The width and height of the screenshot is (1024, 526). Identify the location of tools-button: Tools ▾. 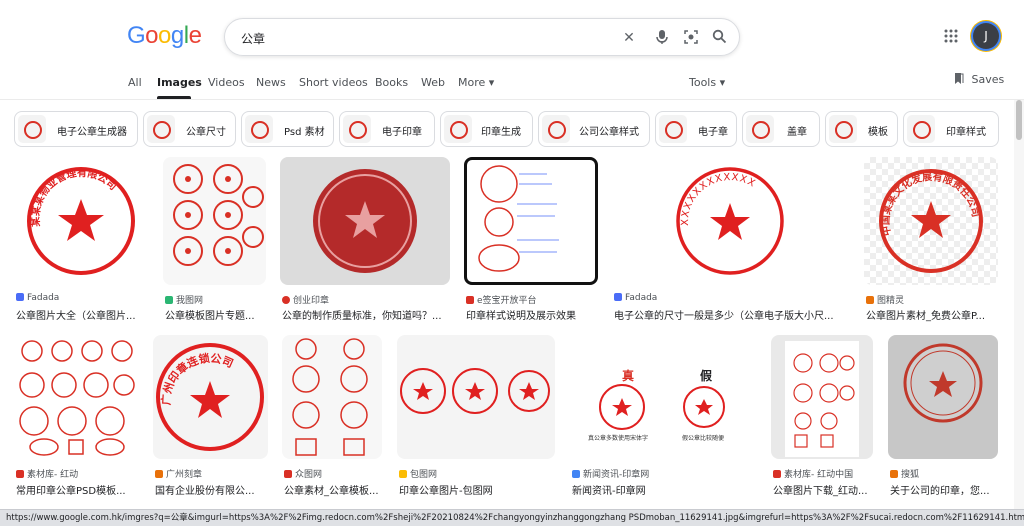
(707, 82).